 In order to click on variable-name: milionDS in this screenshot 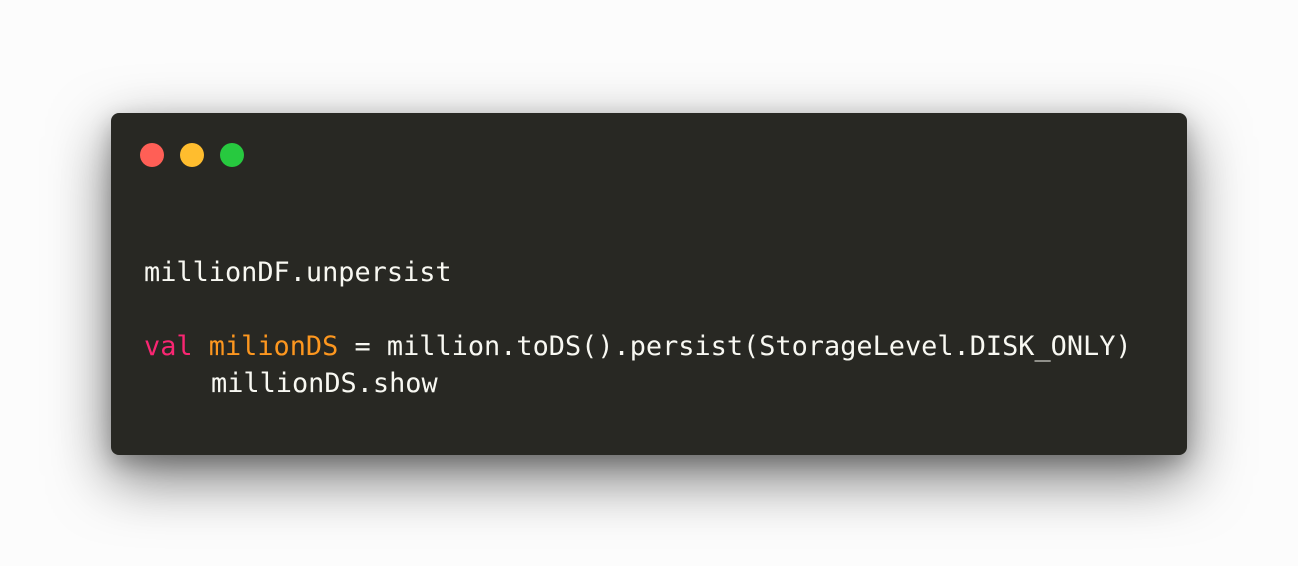, I will do `click(273, 346)`.